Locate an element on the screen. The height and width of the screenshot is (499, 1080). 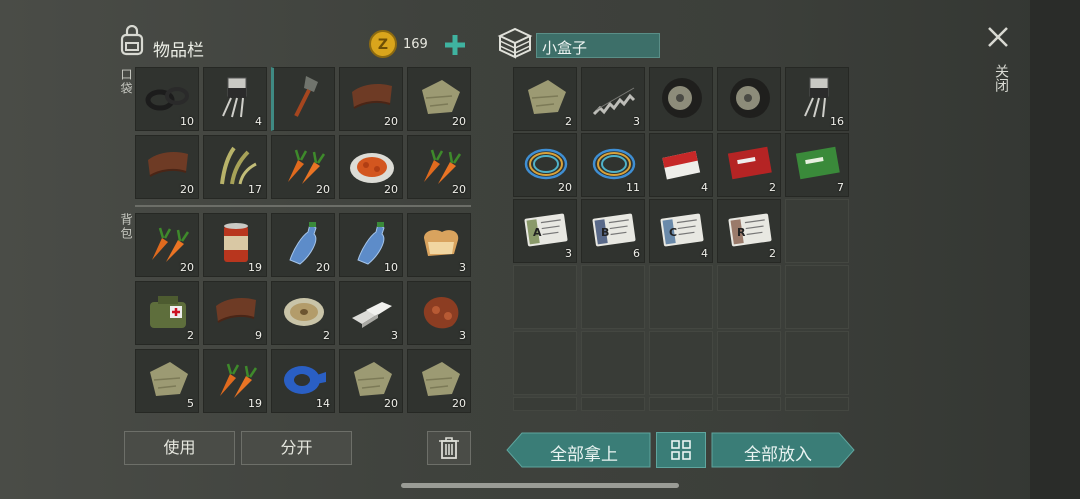
inventory-slot: B6 is located at coordinates (613, 231).